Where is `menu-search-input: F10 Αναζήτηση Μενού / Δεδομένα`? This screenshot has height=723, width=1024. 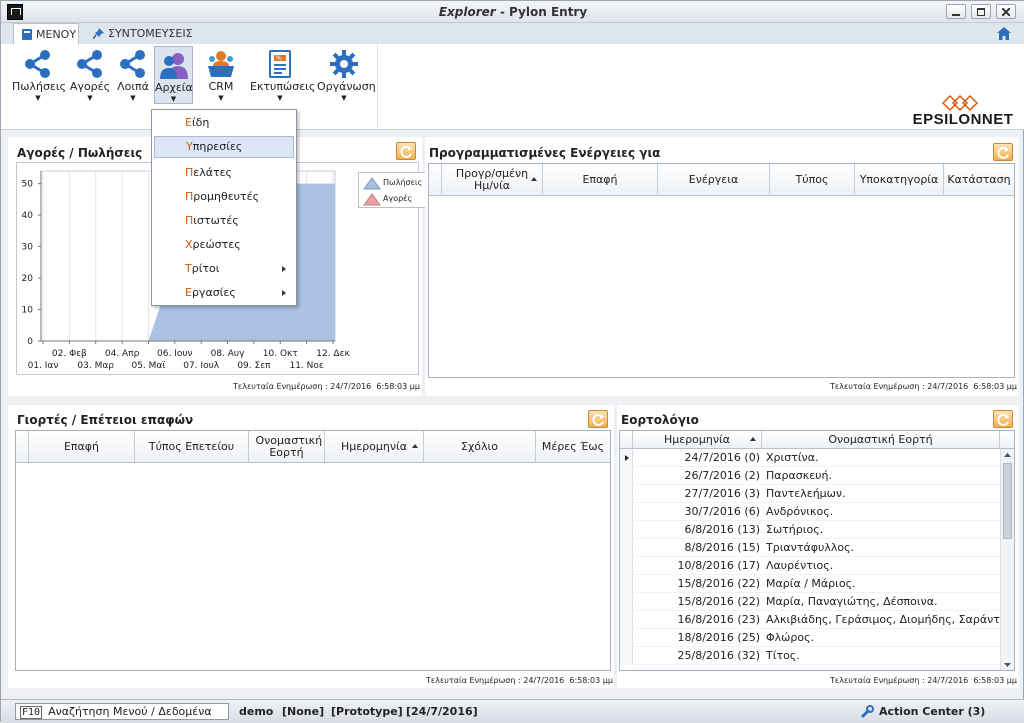
menu-search-input: F10 Αναζήτηση Μενού / Δεδομένα is located at coordinates (122, 711).